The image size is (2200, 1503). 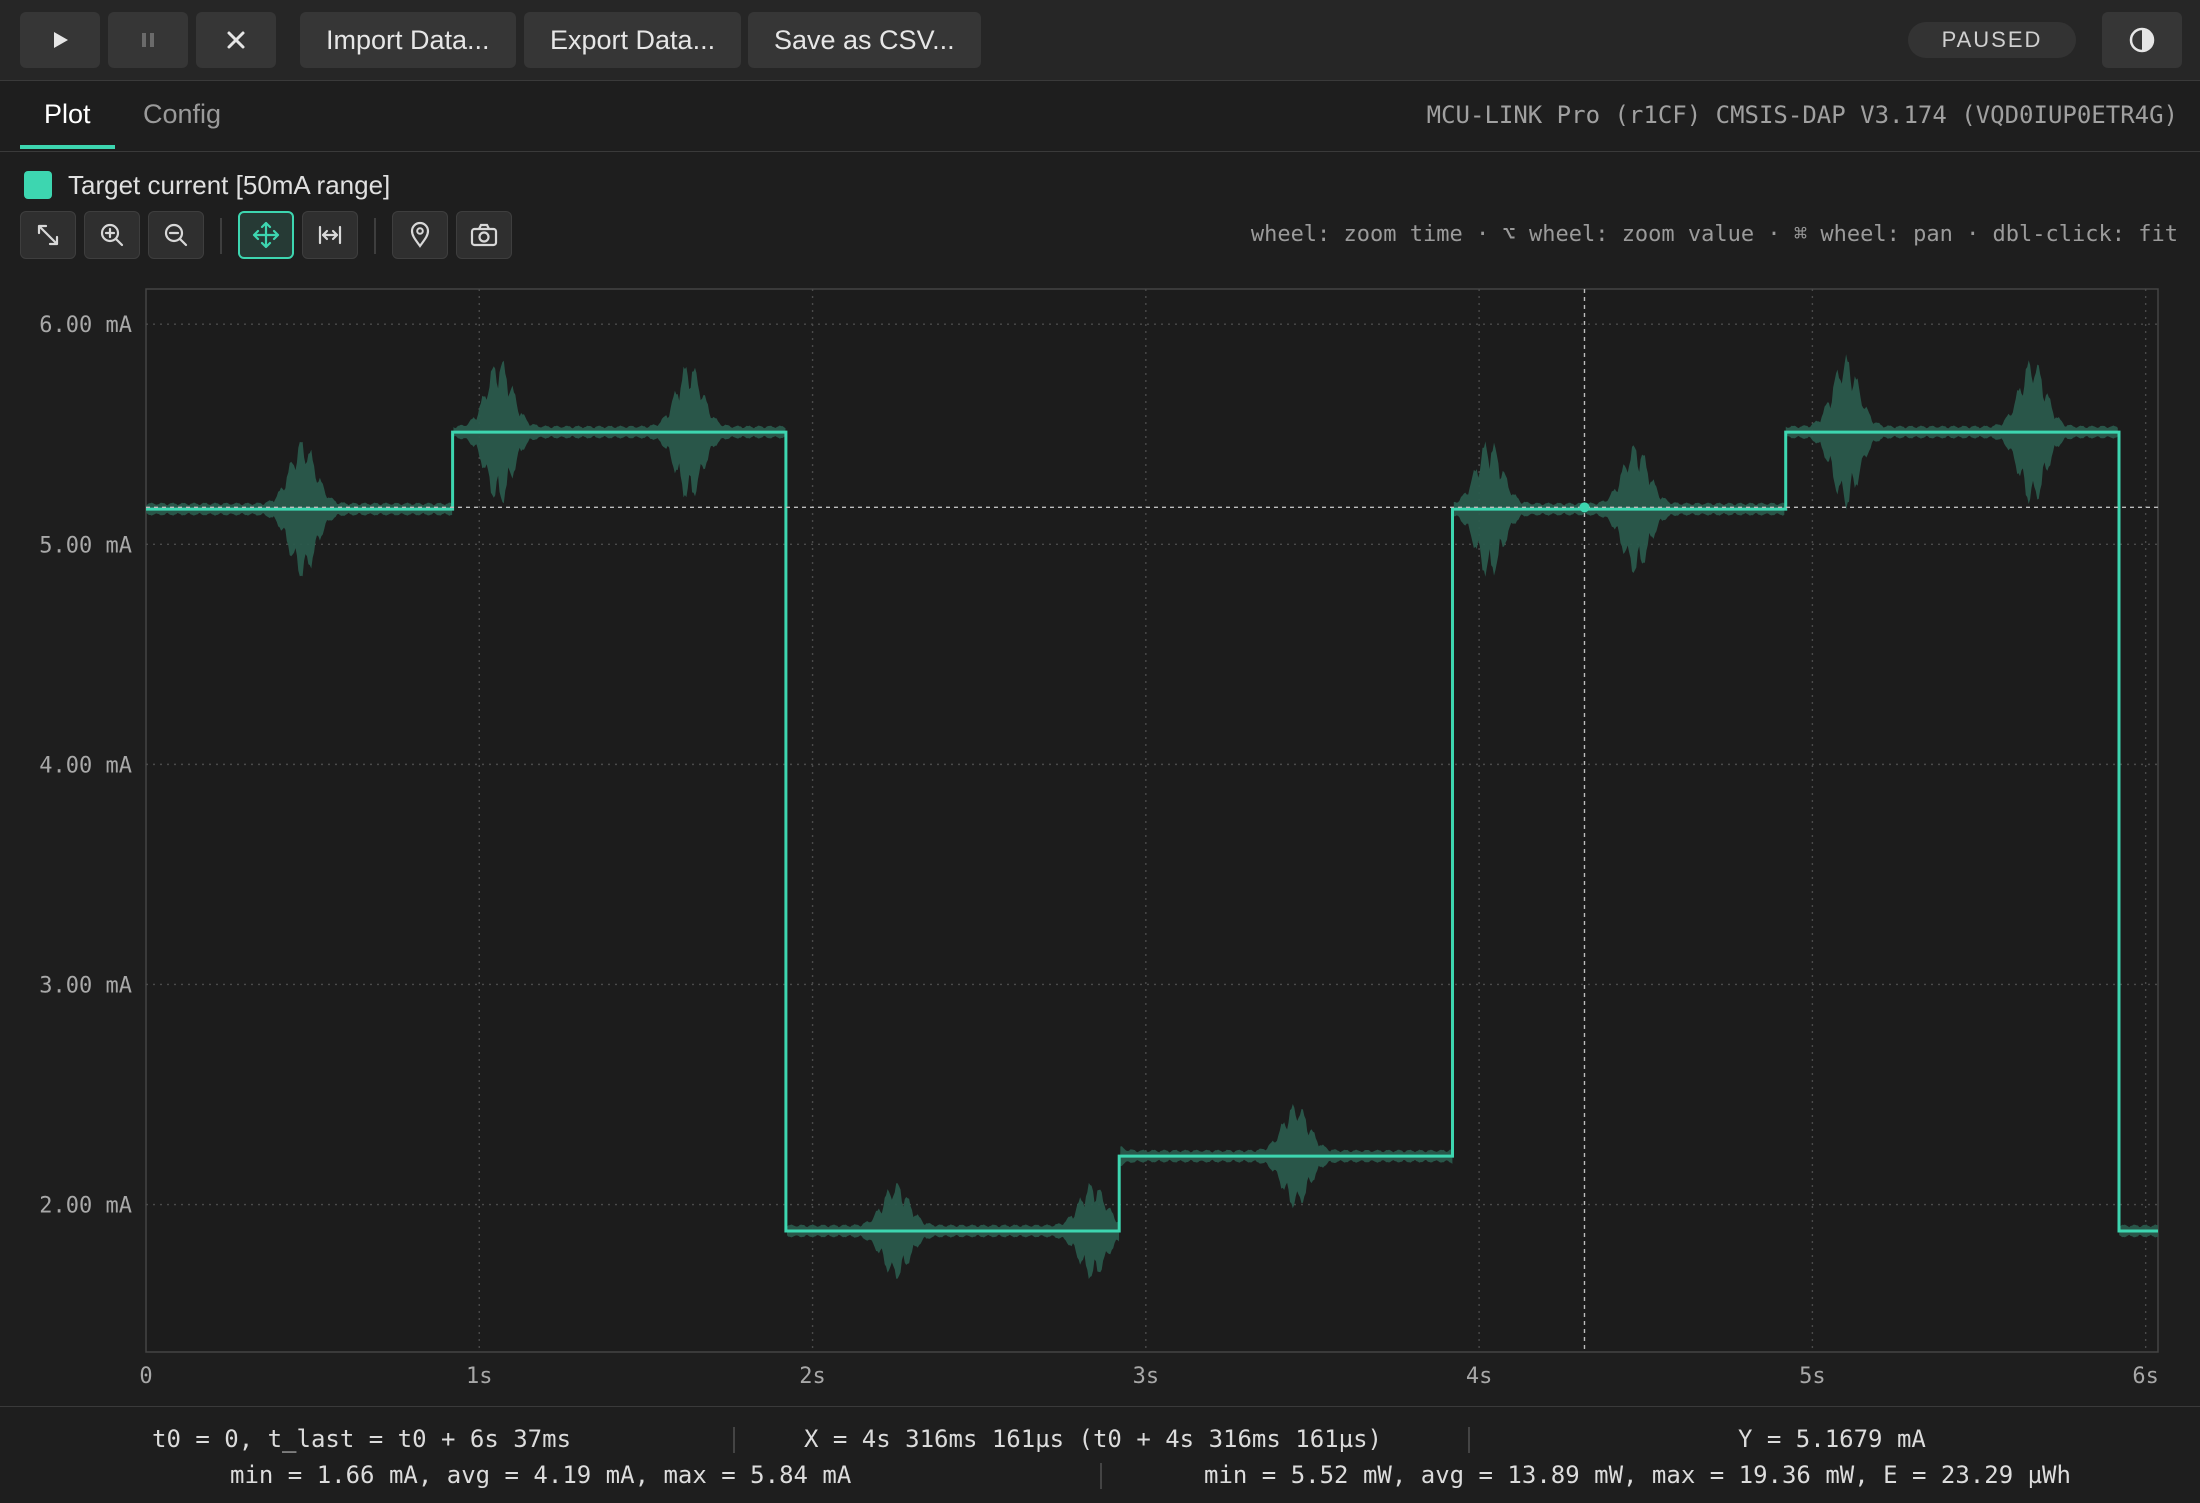 What do you see at coordinates (145, 1376) in the screenshot?
I see `x-tick-label: 0` at bounding box center [145, 1376].